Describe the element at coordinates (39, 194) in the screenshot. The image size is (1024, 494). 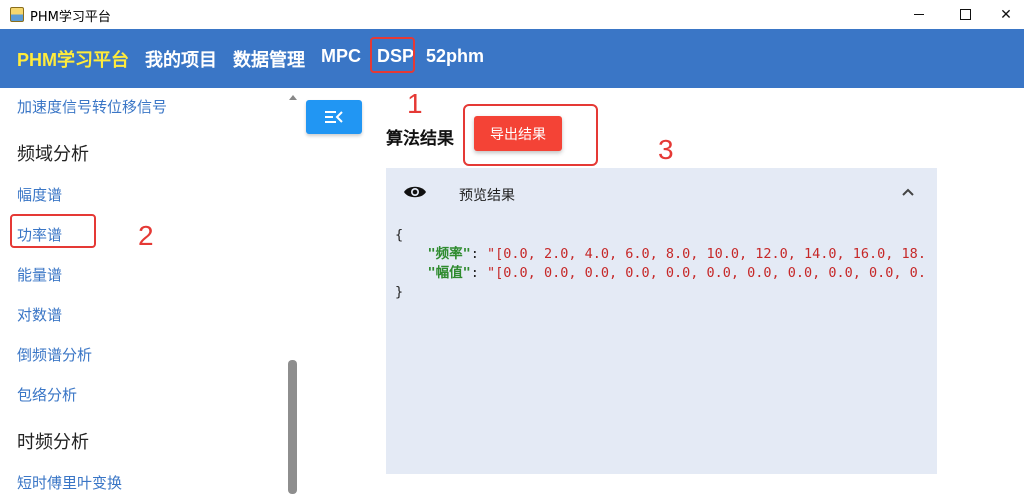
I see `sidebar-item-amplitude-spectrum: 幅度谱` at that location.